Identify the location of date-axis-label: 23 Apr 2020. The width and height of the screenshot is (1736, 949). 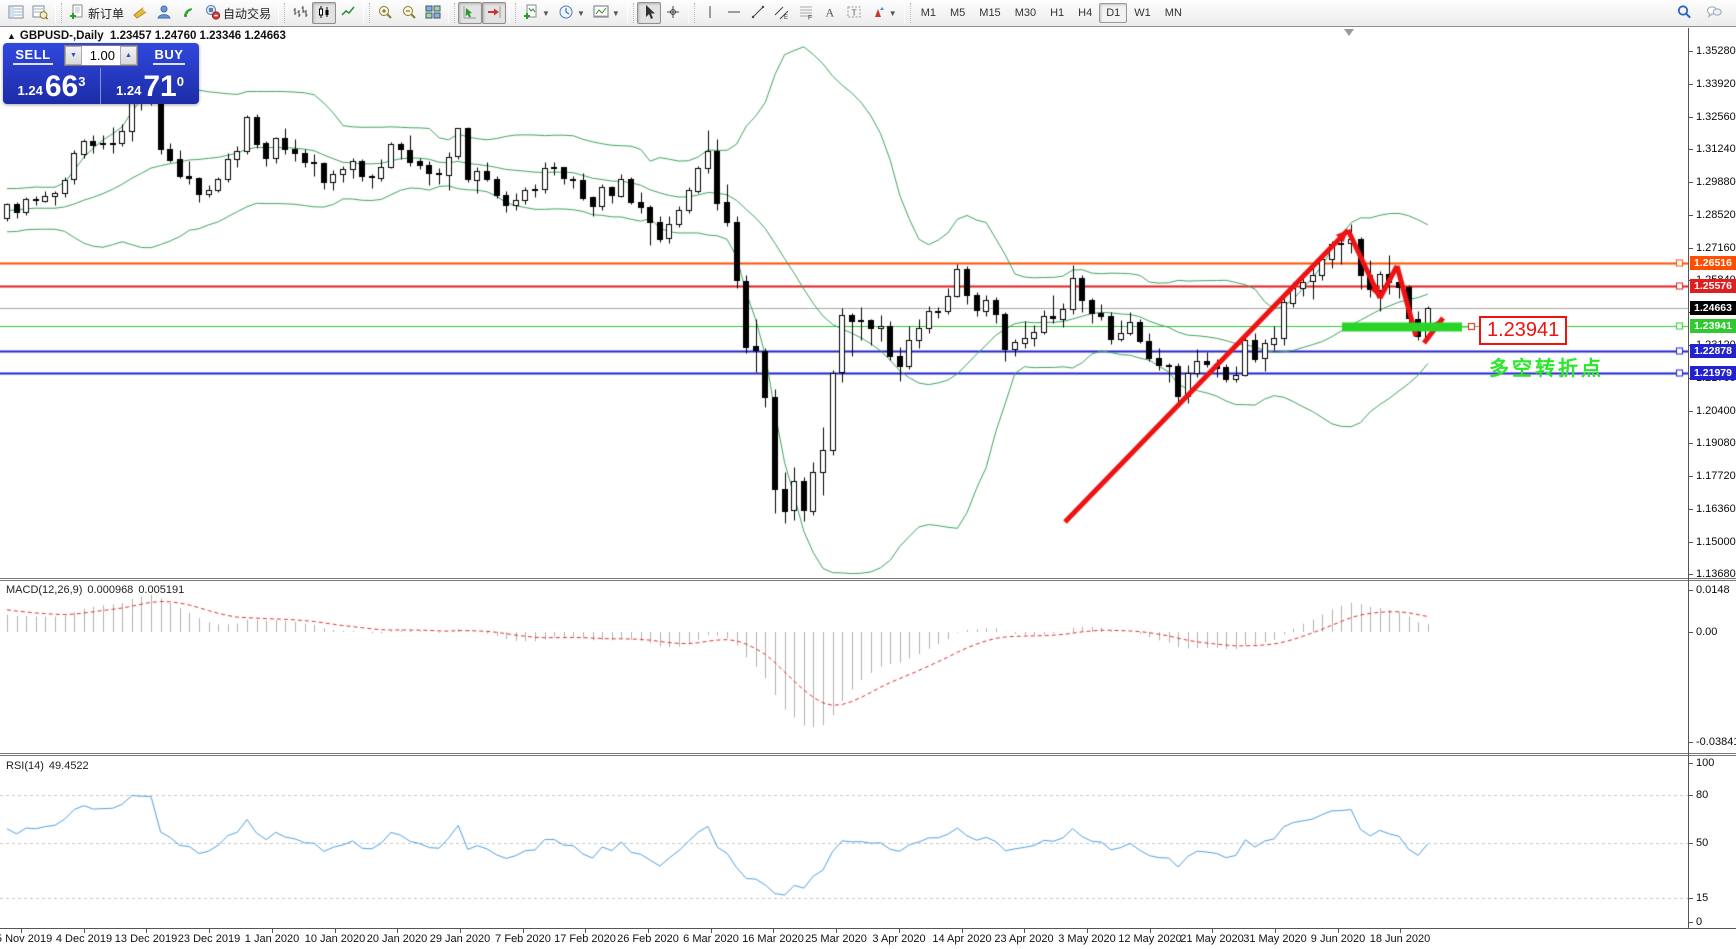
(1024, 939).